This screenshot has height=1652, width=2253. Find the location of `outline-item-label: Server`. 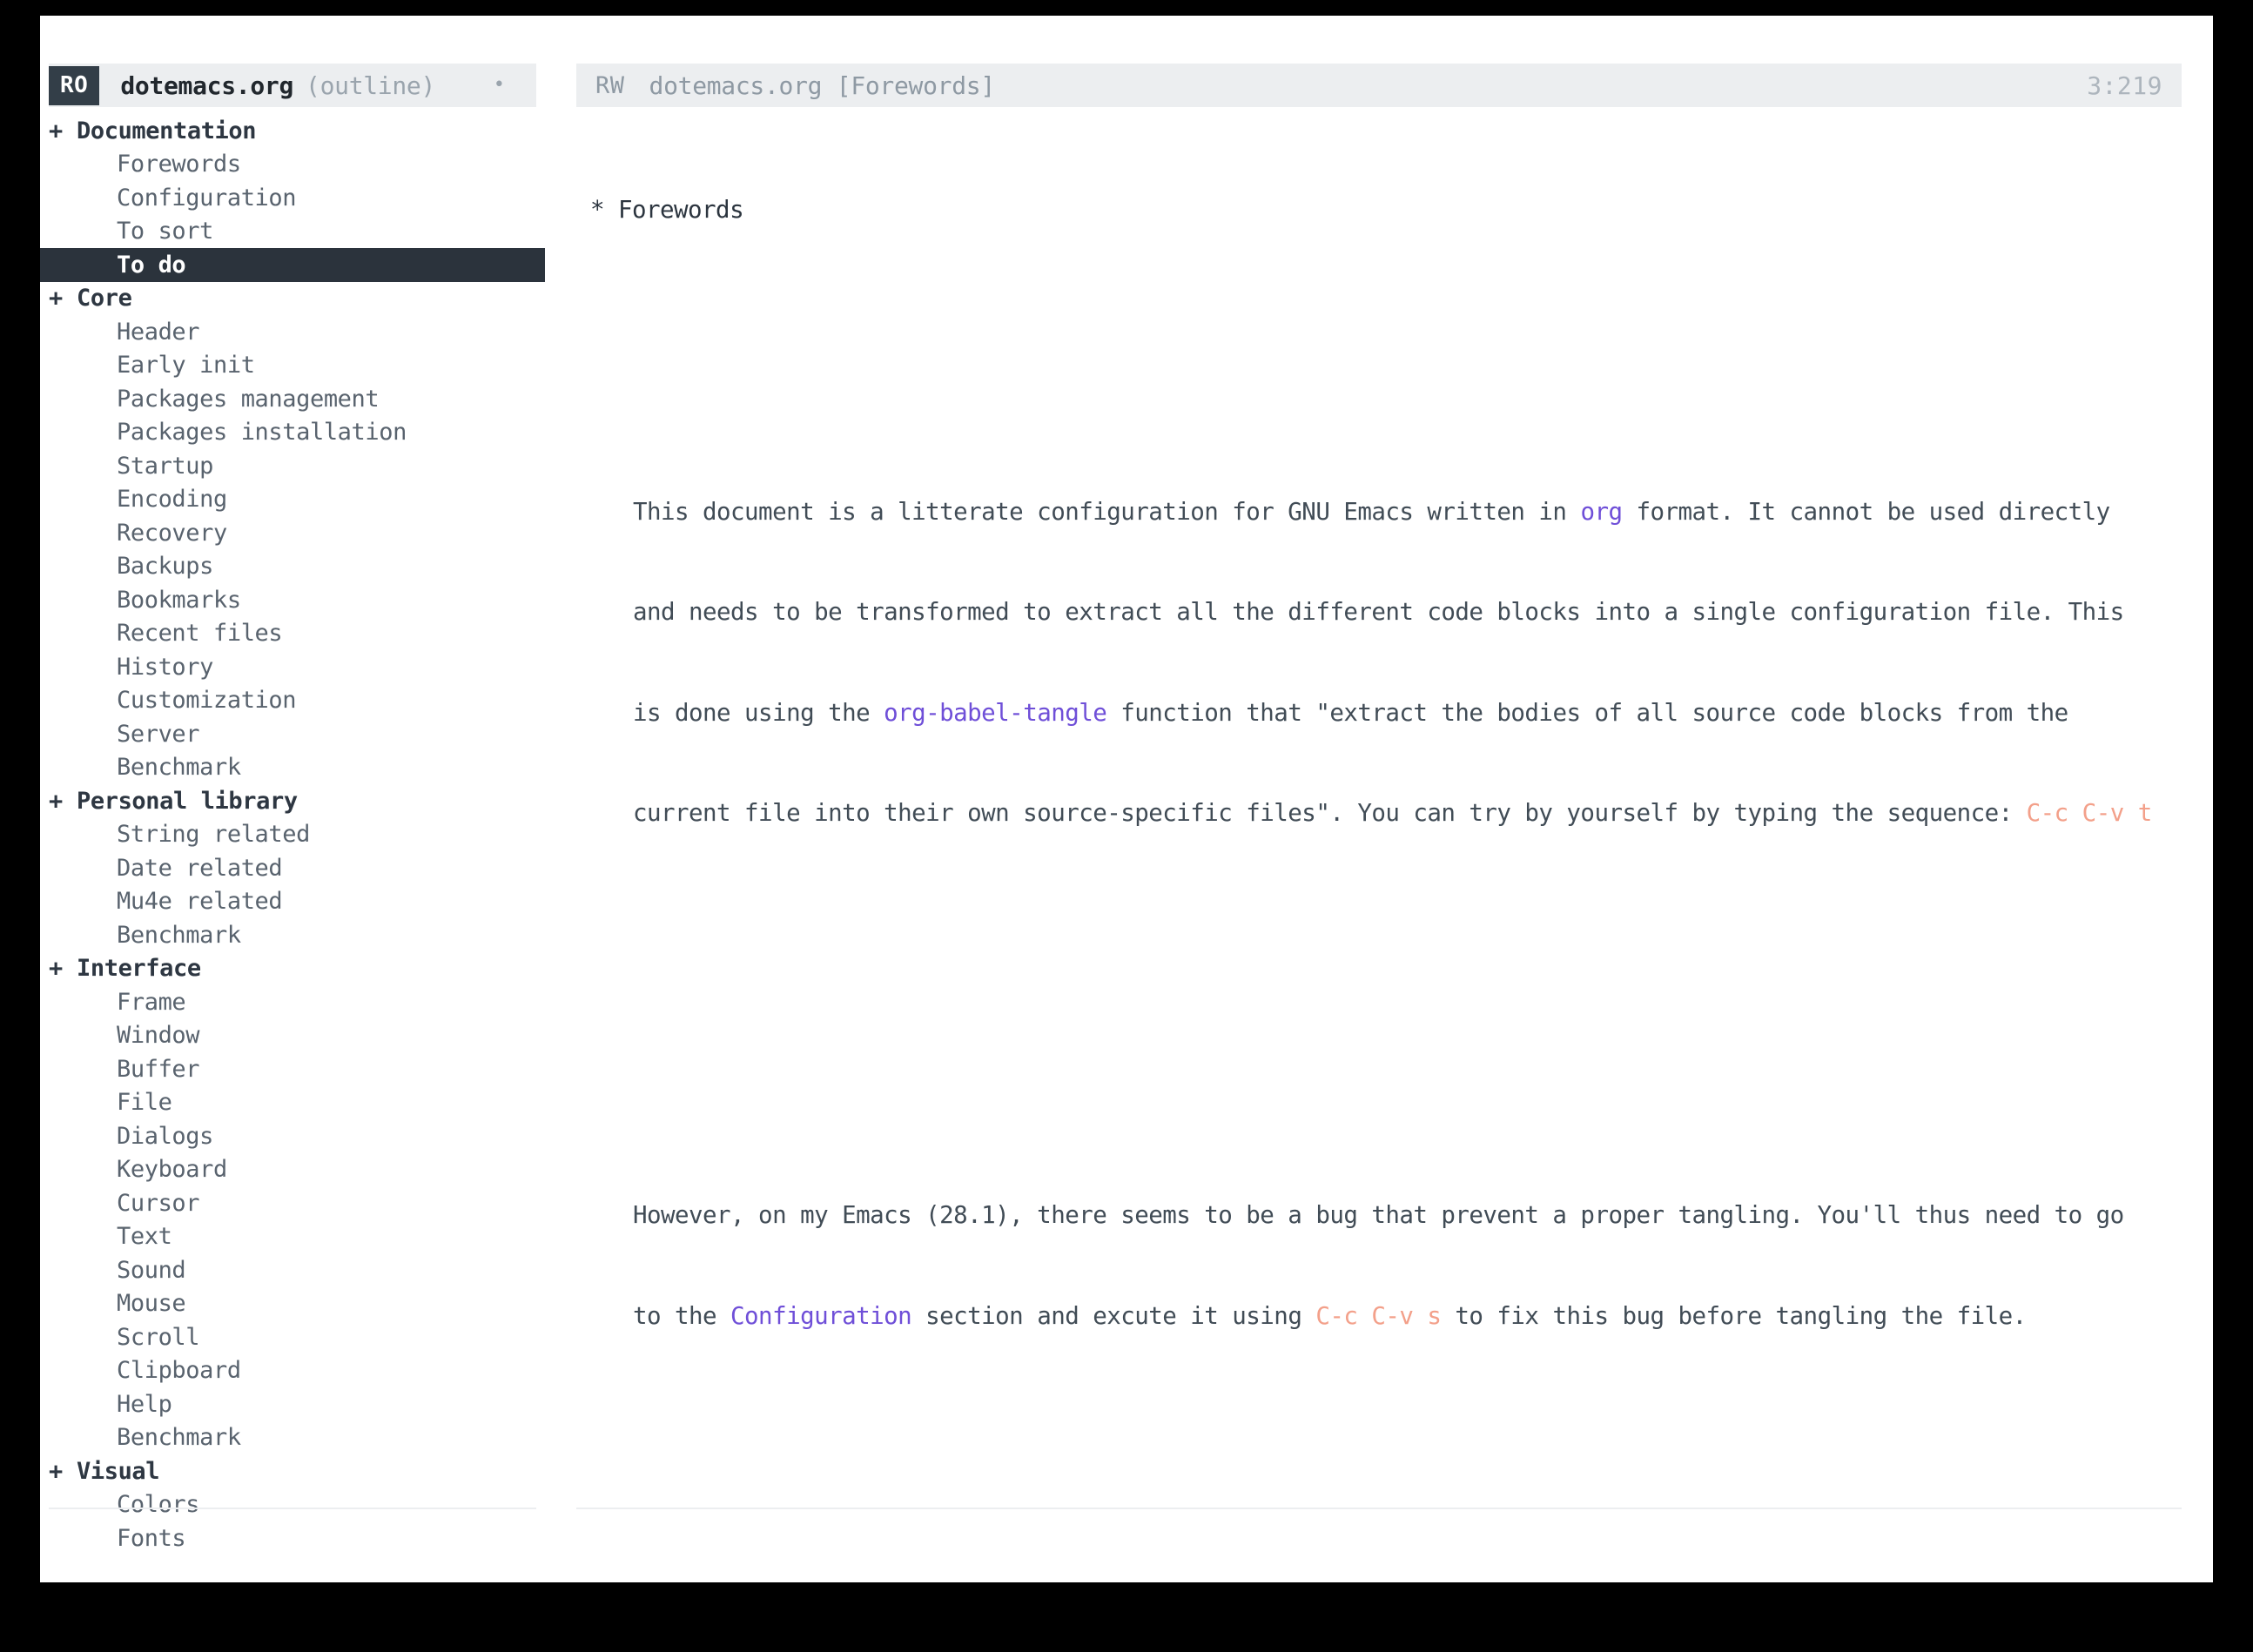

outline-item-label: Server is located at coordinates (158, 734).